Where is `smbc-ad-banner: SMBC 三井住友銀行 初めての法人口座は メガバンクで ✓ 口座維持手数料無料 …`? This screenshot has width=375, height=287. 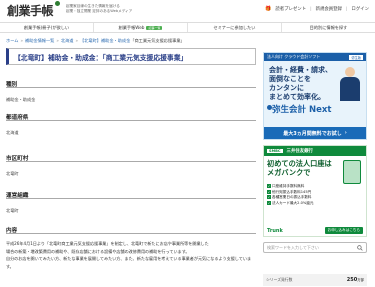 smbc-ad-banner: SMBC 三井住友銀行 初めての法人口座は メガバンクで ✓ 口座維持手数料無料 … is located at coordinates (315, 191).